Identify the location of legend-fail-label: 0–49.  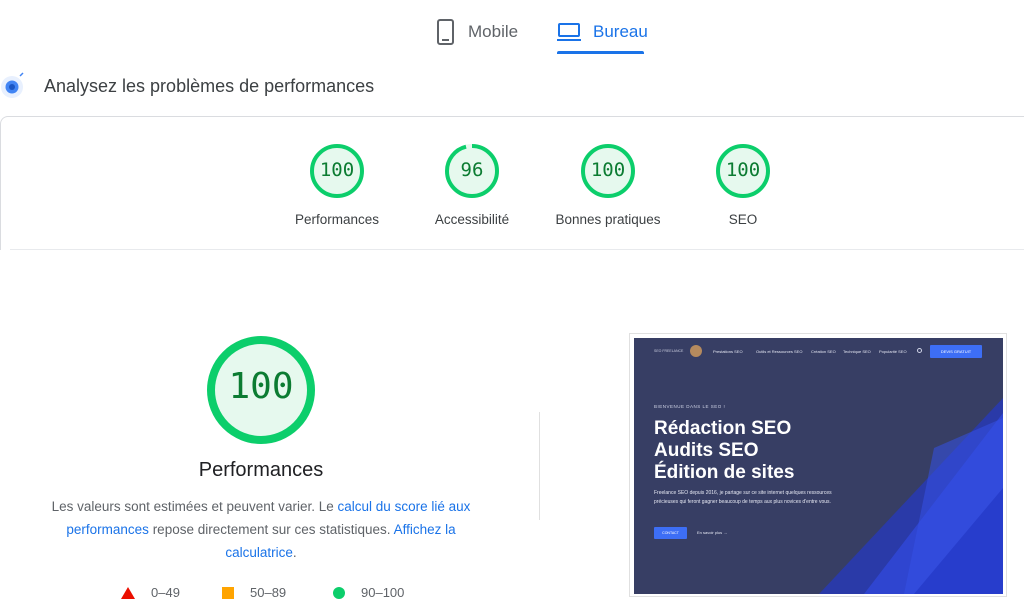
(165, 592).